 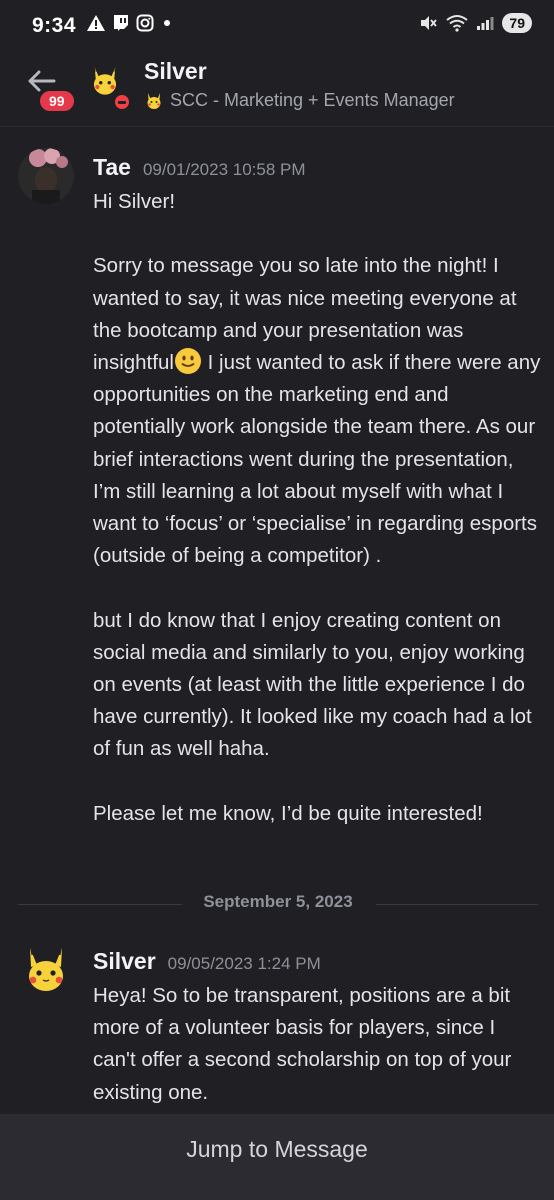 I want to click on status-time: 9:34, so click(x=54, y=25).